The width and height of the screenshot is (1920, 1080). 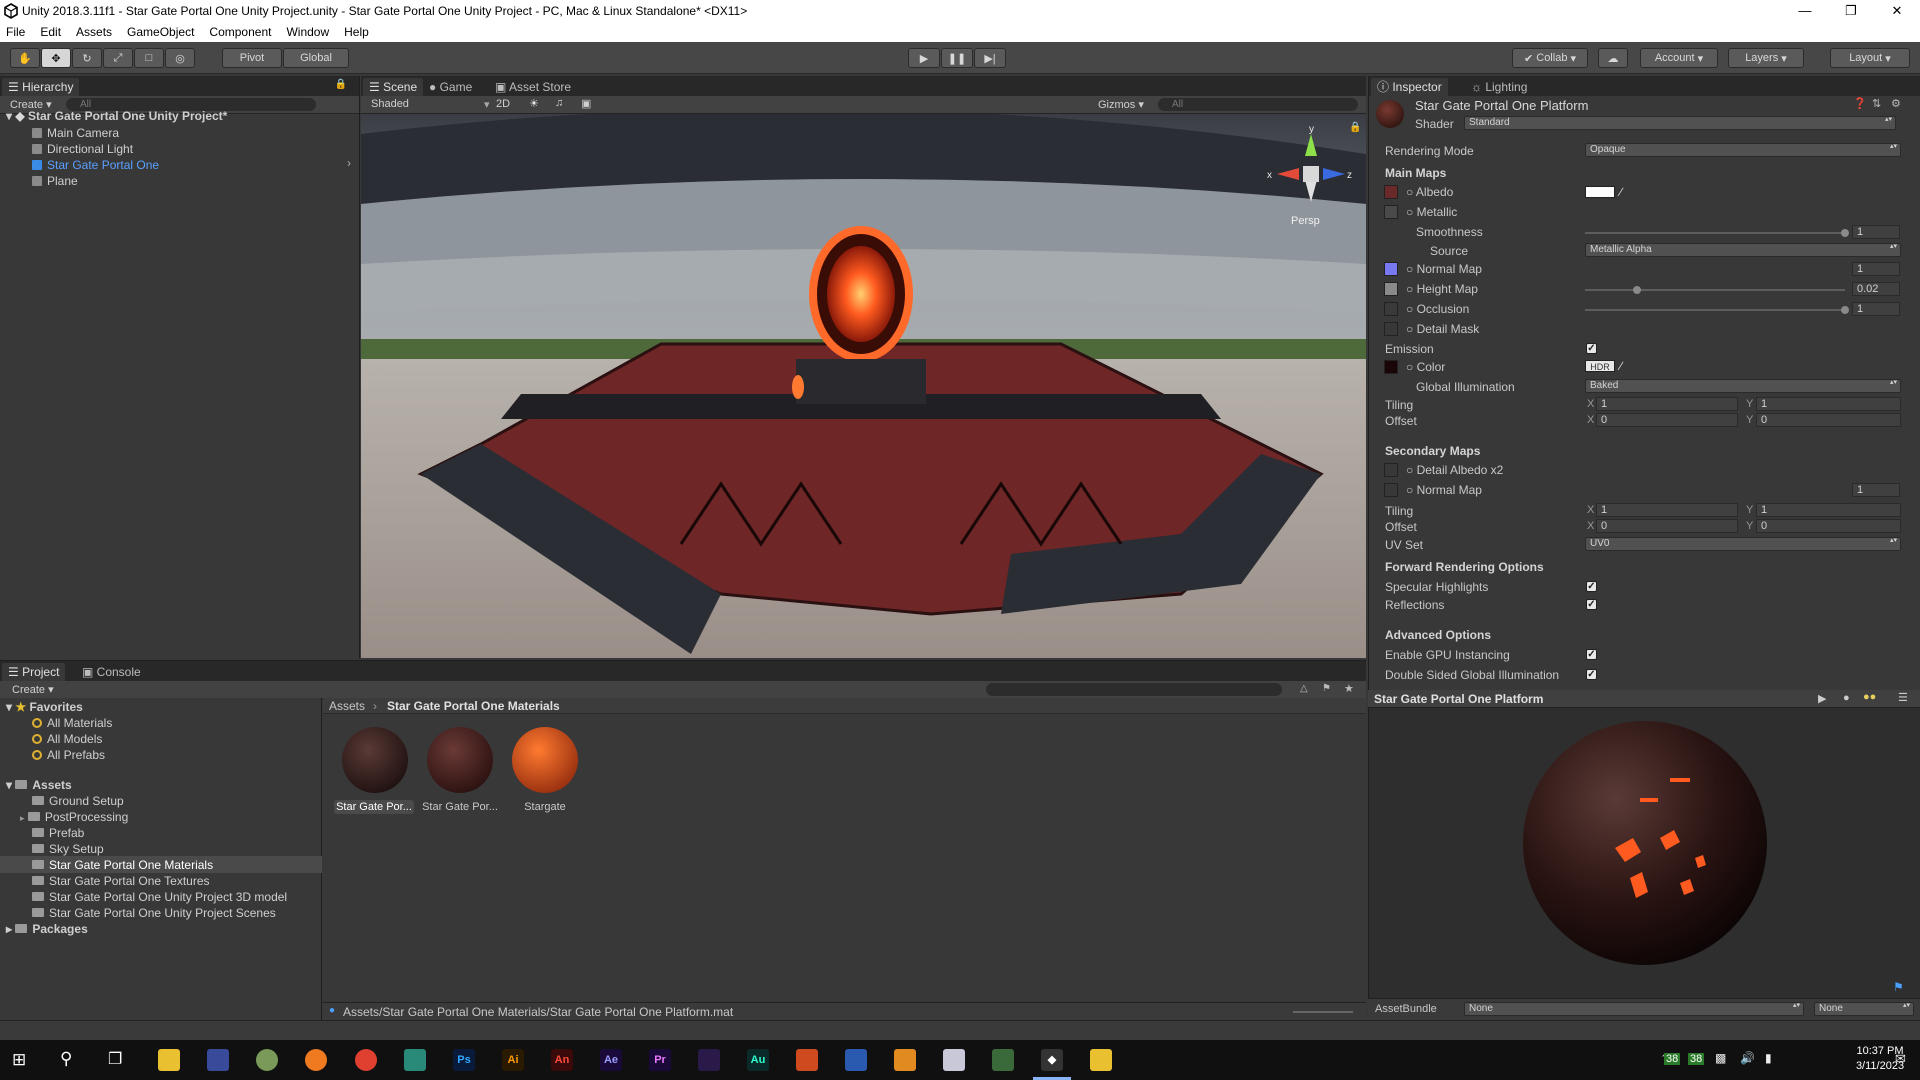 I want to click on smoothness-field: 1, so click(x=1876, y=232).